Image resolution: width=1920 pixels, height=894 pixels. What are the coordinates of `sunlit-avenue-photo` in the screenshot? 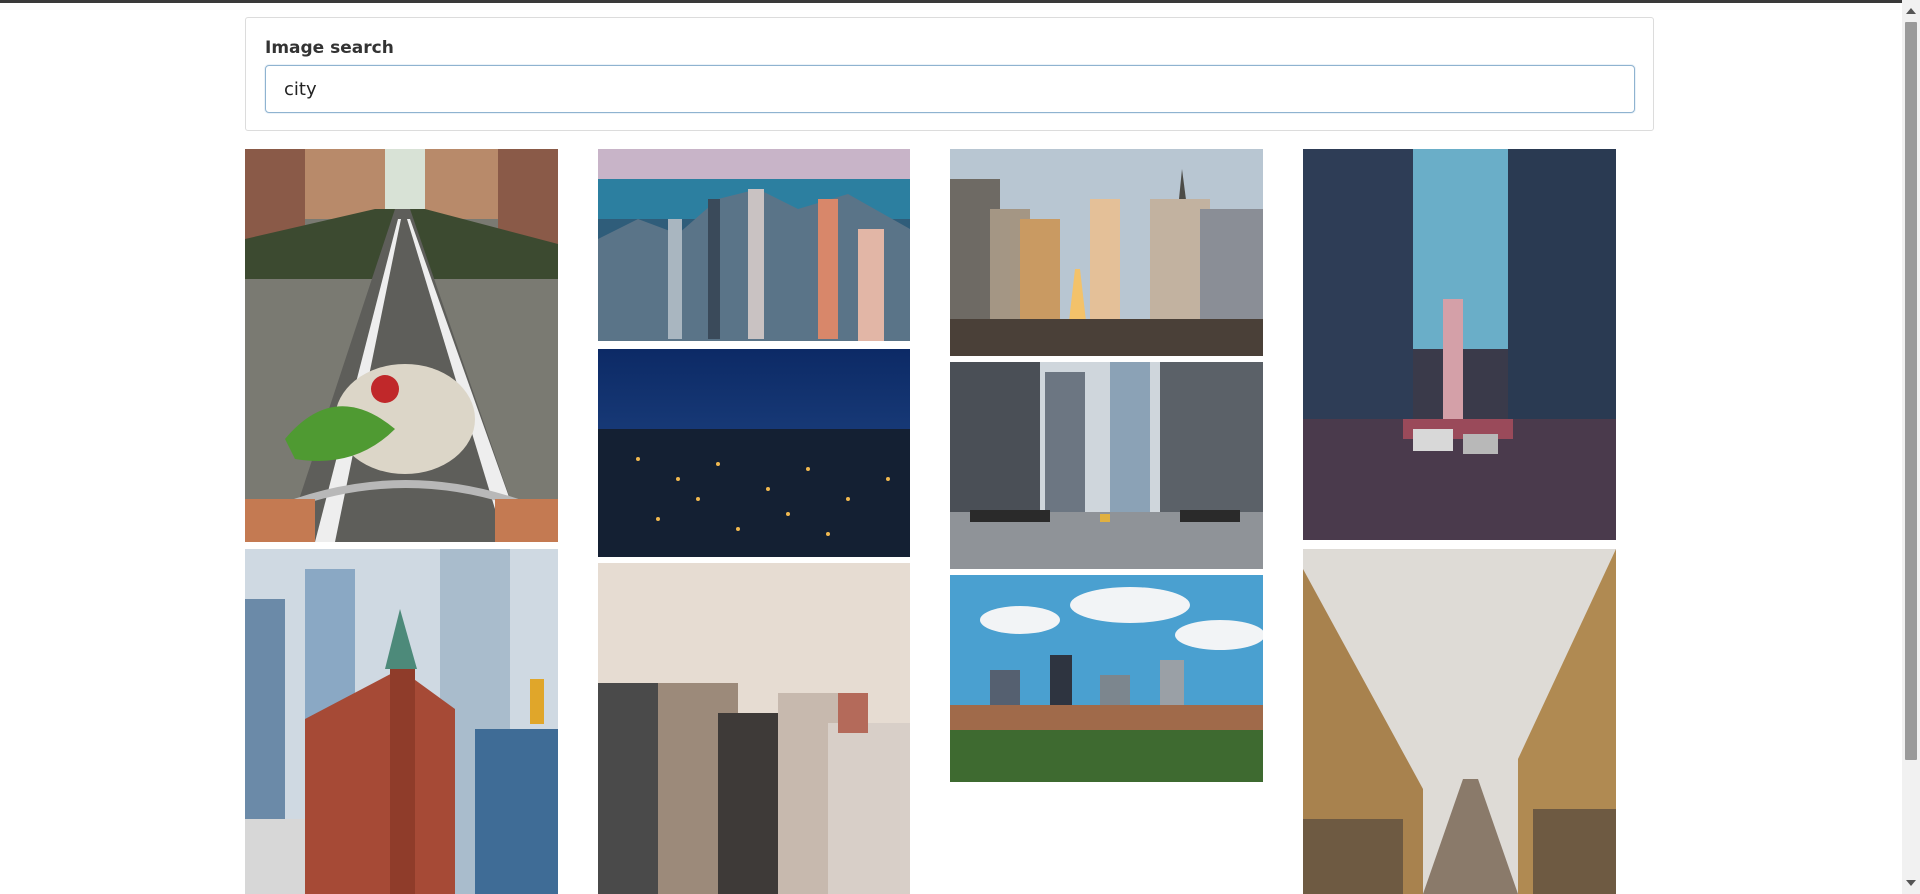 It's located at (1106, 252).